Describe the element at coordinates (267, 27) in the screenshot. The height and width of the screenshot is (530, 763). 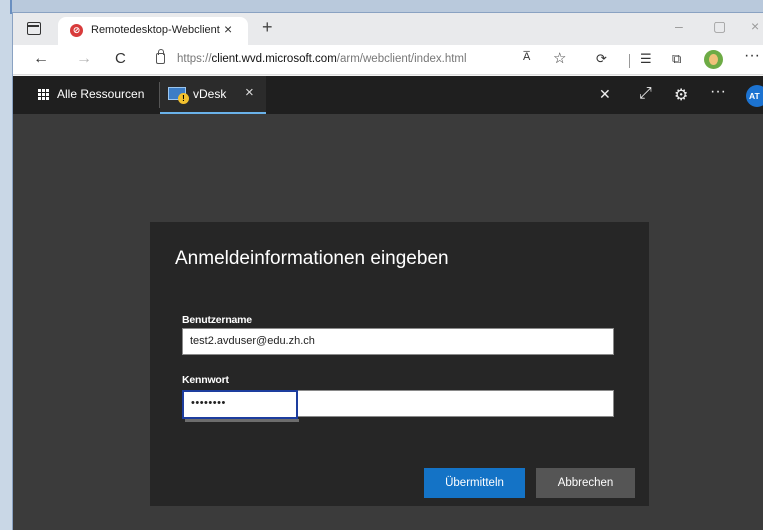
I see `new-tab-icon: +` at that location.